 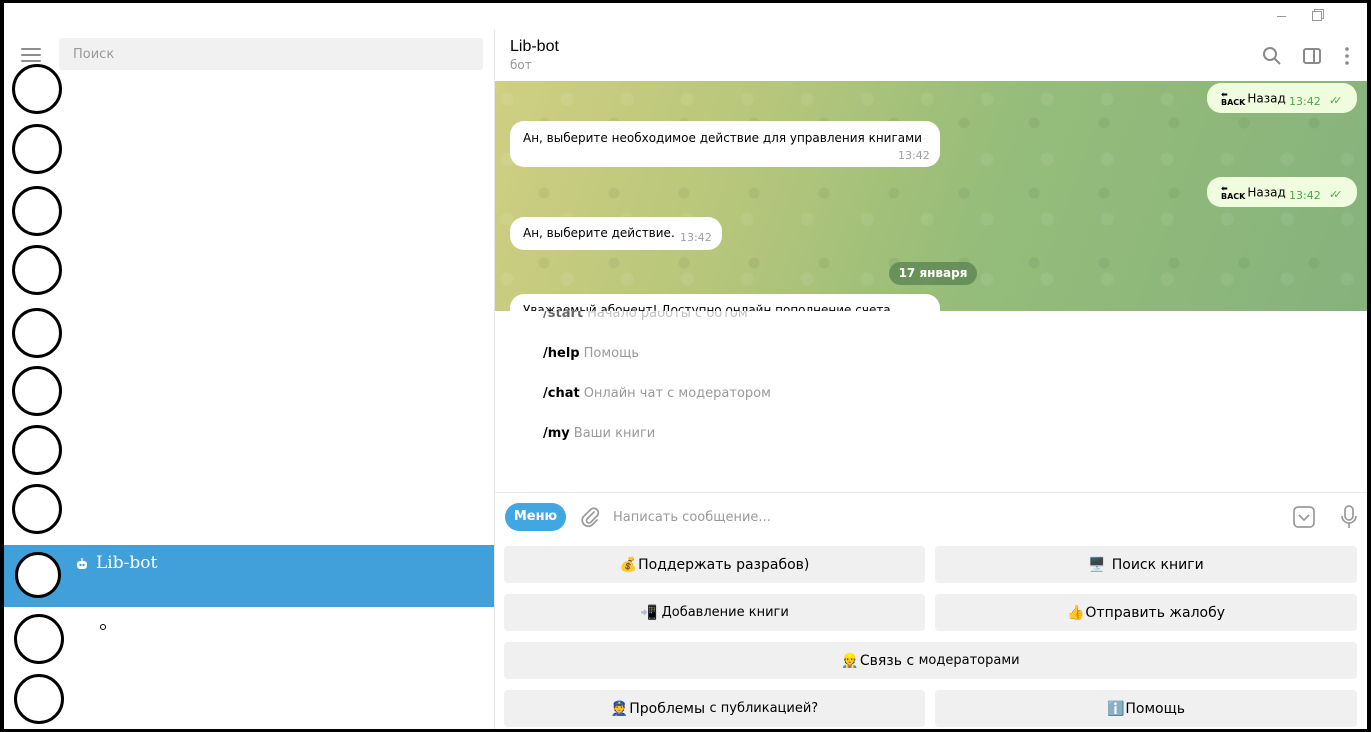 What do you see at coordinates (521, 65) in the screenshot?
I see `chat-status: бот` at bounding box center [521, 65].